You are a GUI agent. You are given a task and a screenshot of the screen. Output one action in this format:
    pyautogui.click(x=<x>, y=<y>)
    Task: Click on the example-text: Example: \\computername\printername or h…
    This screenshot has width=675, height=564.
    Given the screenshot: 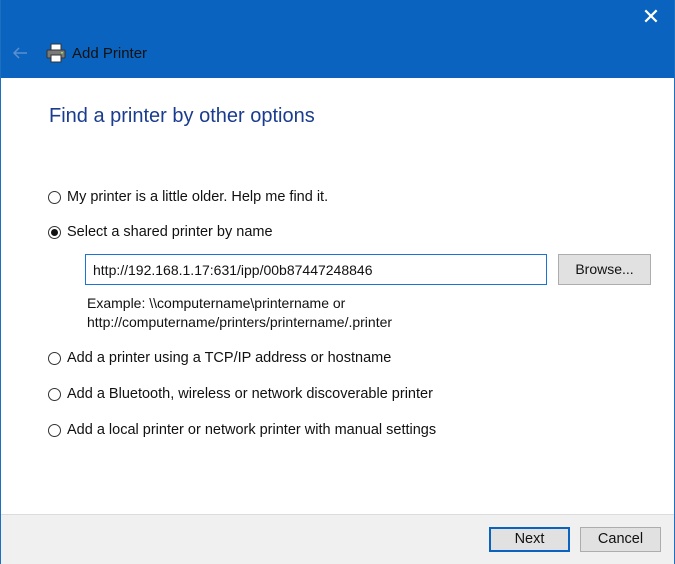 What is the action you would take?
    pyautogui.click(x=239, y=313)
    